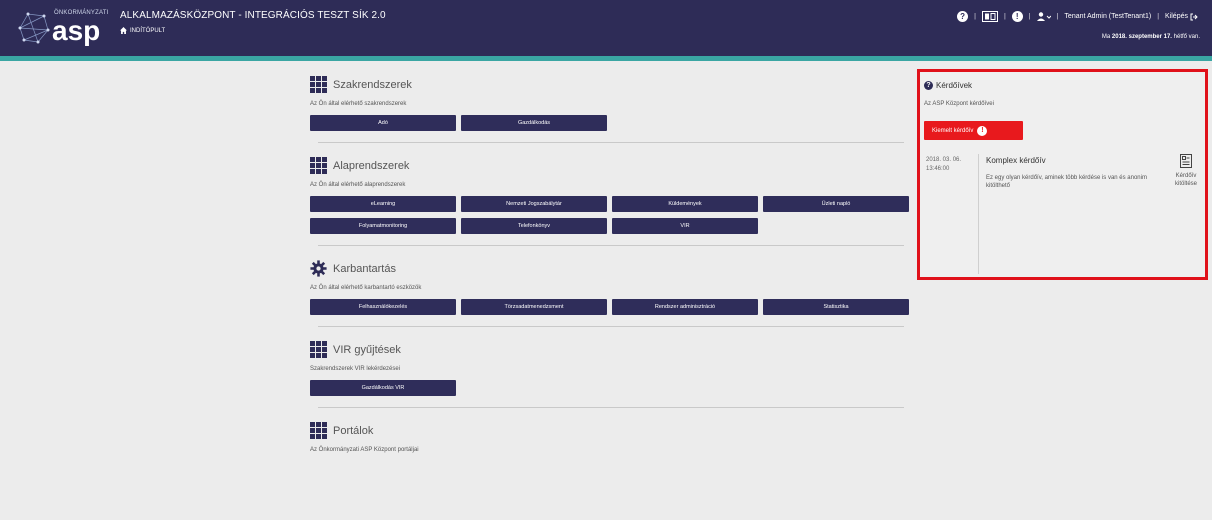 The width and height of the screenshot is (1212, 520). What do you see at coordinates (534, 204) in the screenshot?
I see `app-button: Nemzeti Jogszabálytár` at bounding box center [534, 204].